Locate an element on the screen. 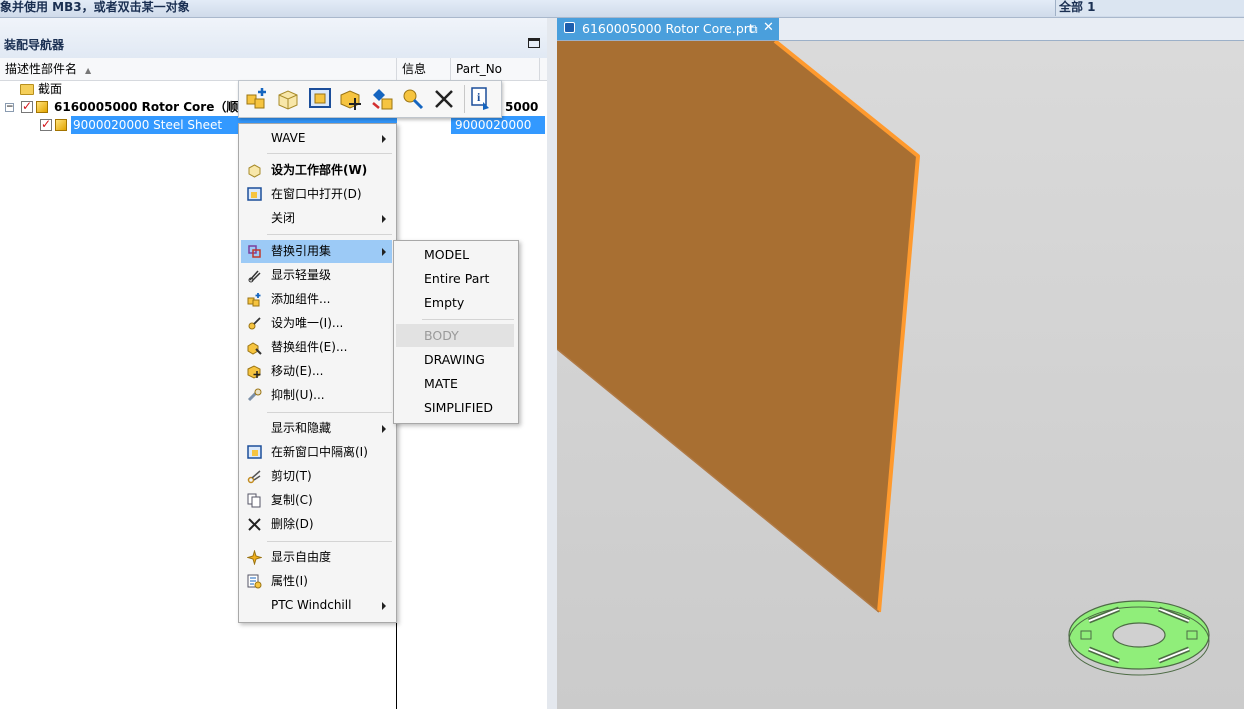  make-displayed-part-icon is located at coordinates (320, 99).